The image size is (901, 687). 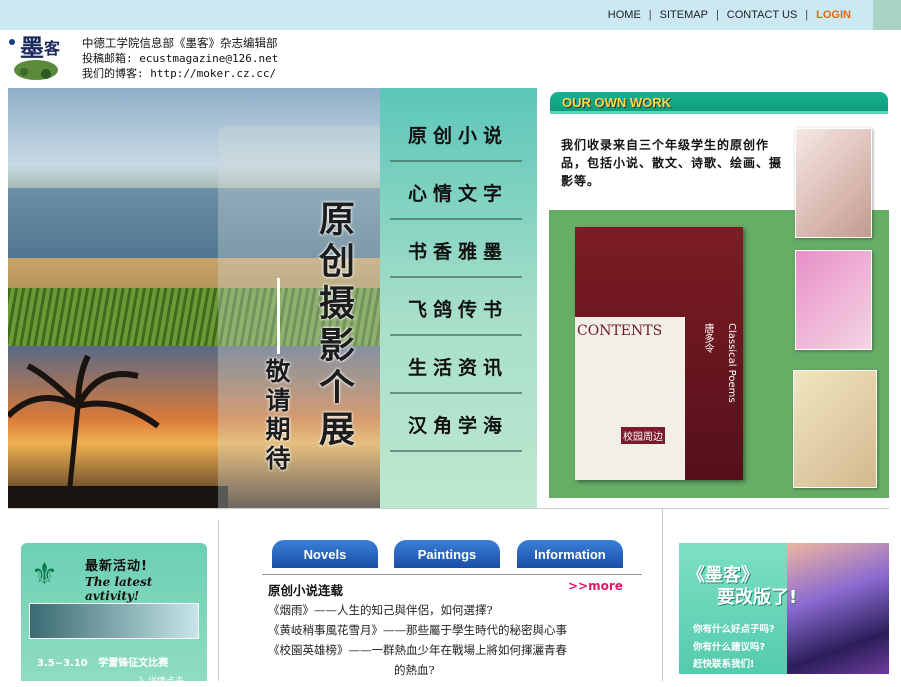 I want to click on menu-item-original-novels: 原创小说, so click(x=458, y=134).